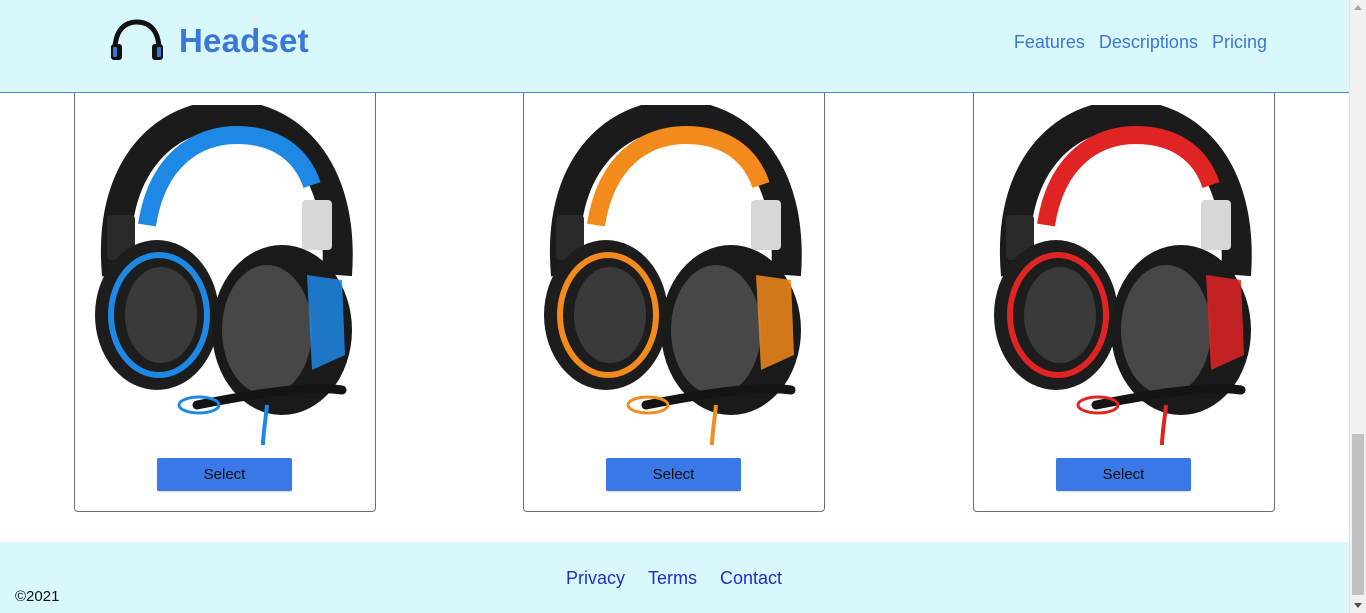 This screenshot has width=1366, height=613. Describe the element at coordinates (674, 46) in the screenshot. I see `site-header: Headset Features Descriptions Pricing` at that location.